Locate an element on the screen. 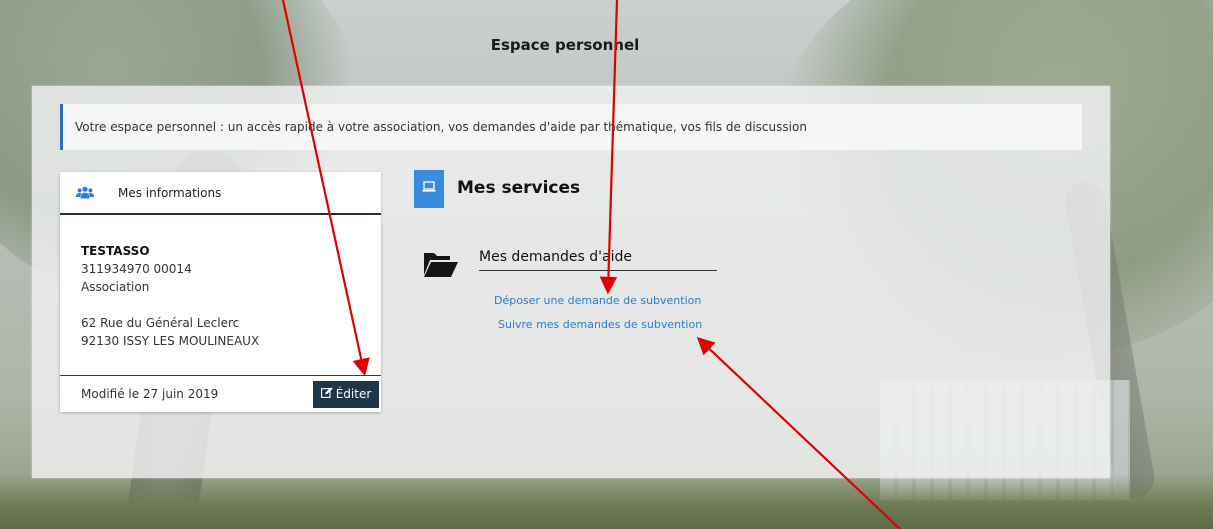  background-bushes is located at coordinates (606, 501).